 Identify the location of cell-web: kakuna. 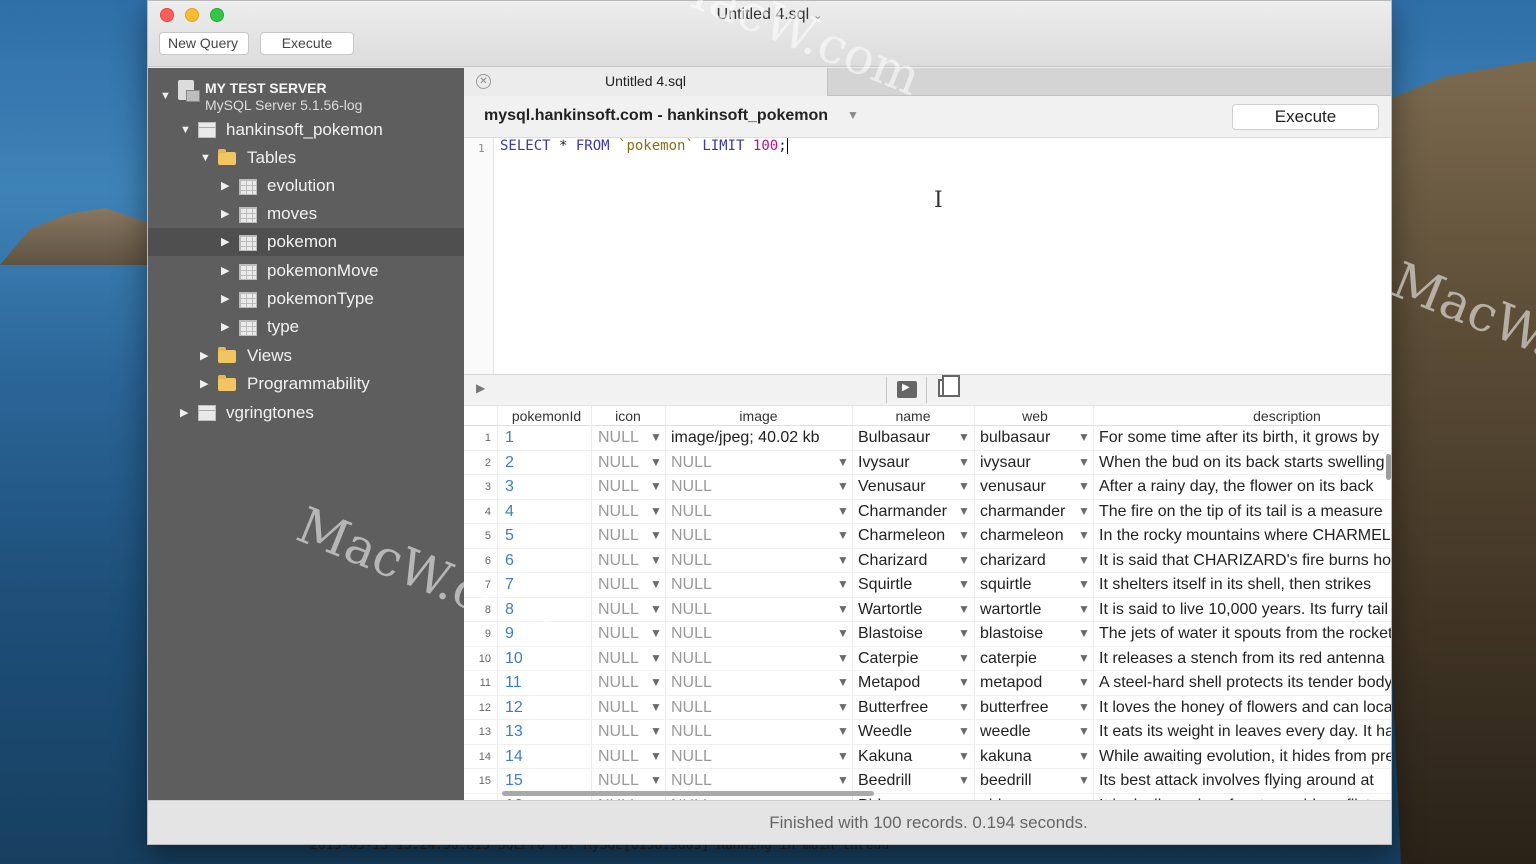
(1030, 757).